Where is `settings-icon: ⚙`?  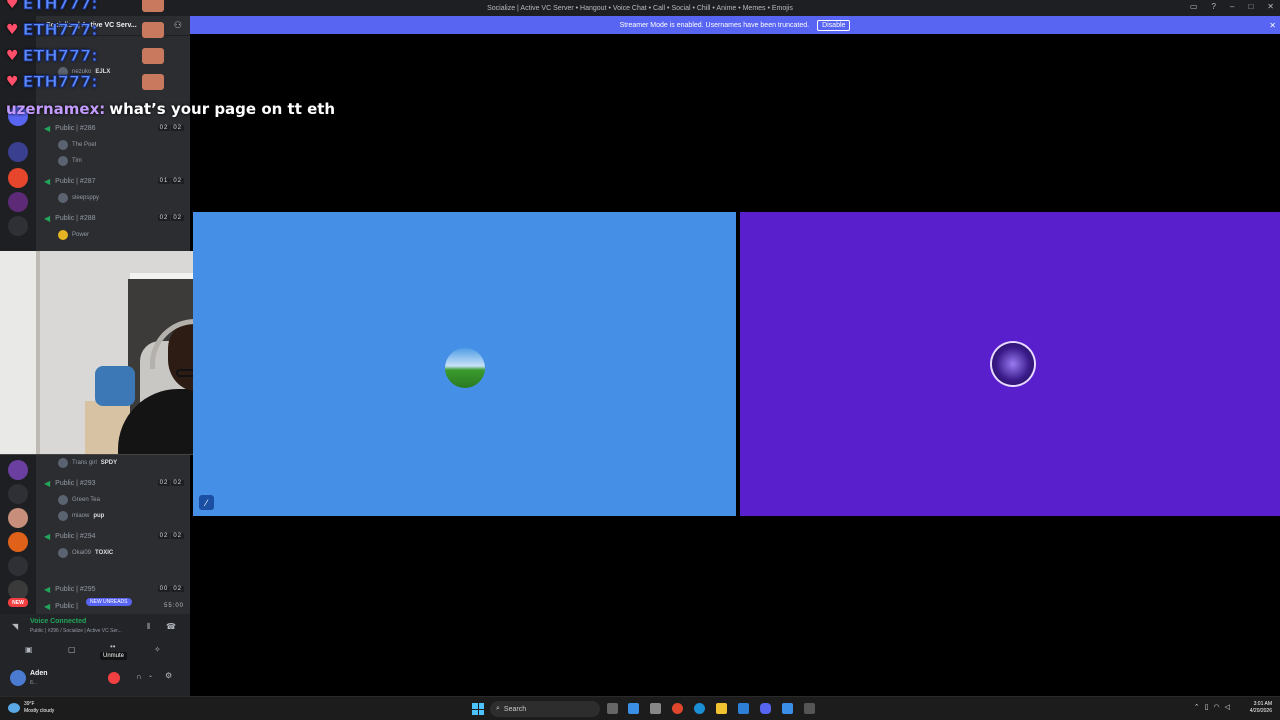 settings-icon: ⚙ is located at coordinates (168, 675).